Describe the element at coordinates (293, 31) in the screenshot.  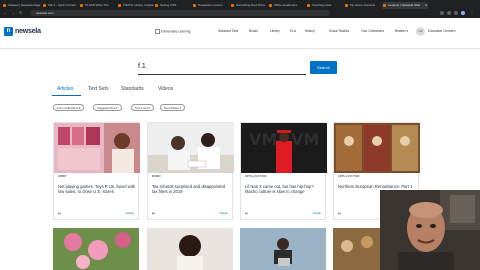
I see `nav-item: ELA` at that location.